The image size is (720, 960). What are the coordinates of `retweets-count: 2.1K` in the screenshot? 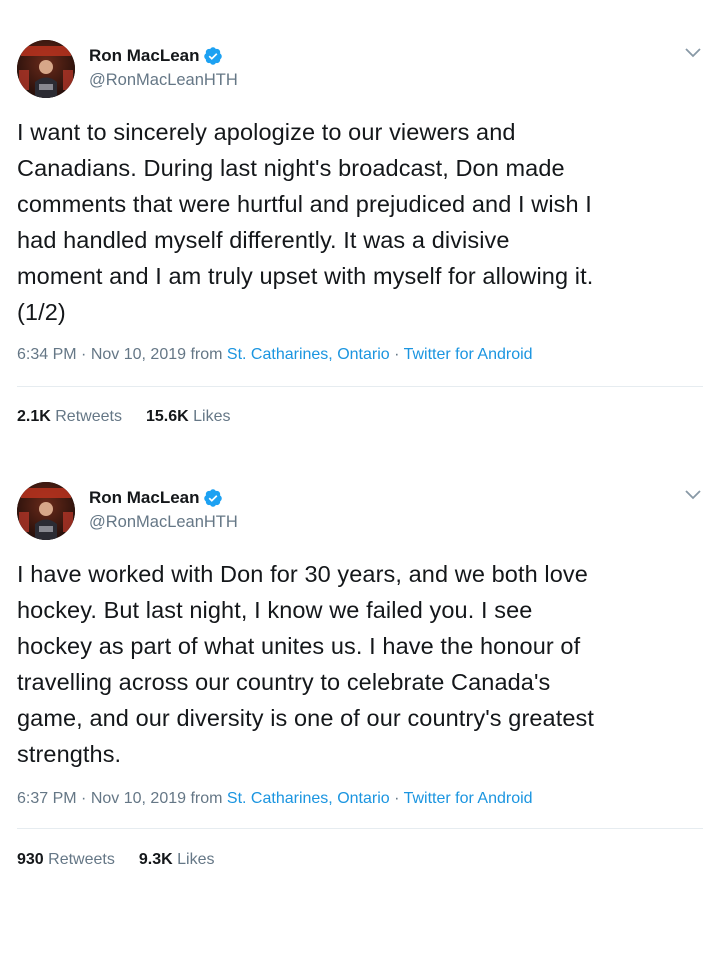 It's located at (34, 416).